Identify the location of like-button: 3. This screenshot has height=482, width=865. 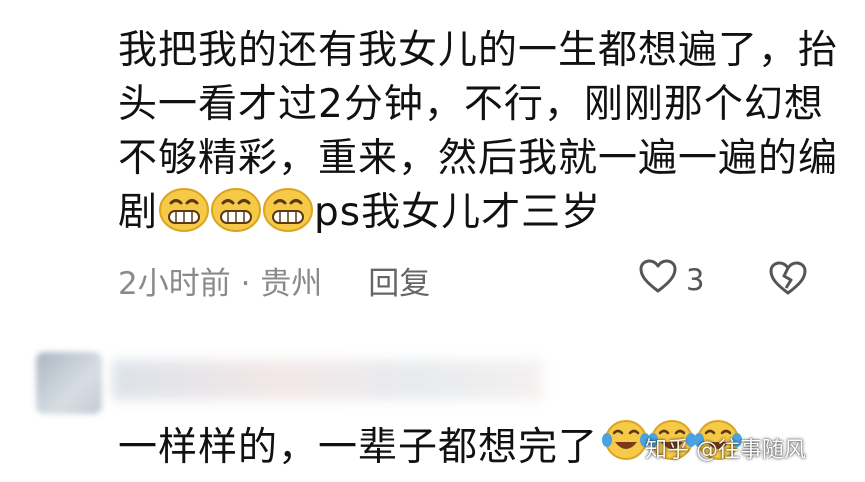
(671, 280).